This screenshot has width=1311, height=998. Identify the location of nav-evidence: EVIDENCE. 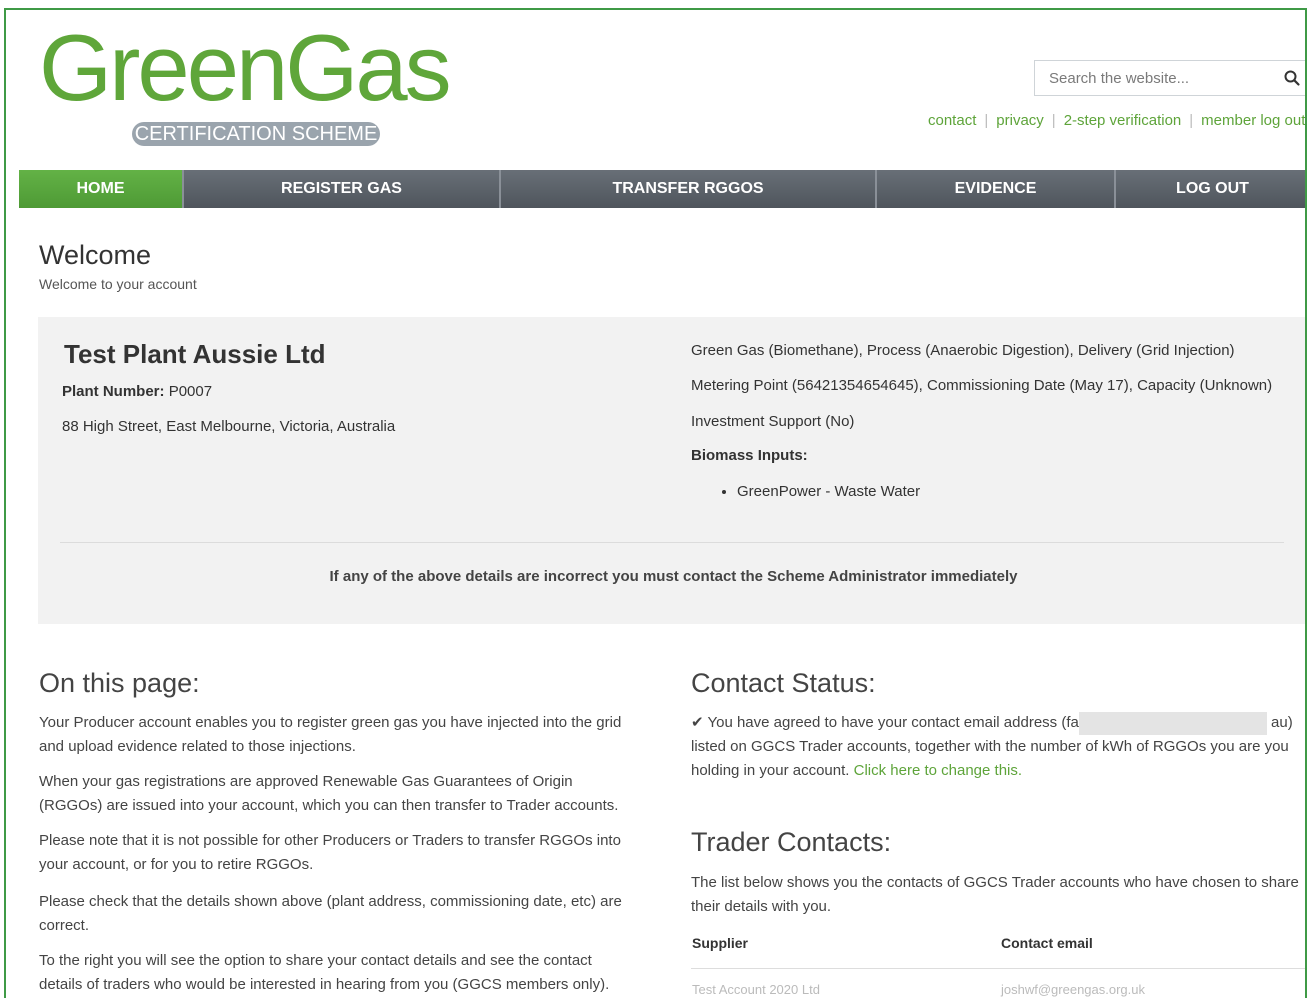
(996, 189).